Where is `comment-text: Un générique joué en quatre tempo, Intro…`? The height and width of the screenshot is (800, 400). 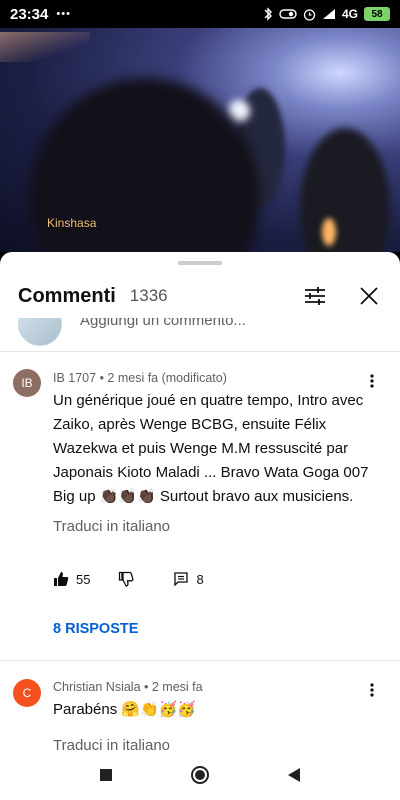
comment-text: Un générique joué en quatre tempo, Intro… is located at coordinates (211, 448).